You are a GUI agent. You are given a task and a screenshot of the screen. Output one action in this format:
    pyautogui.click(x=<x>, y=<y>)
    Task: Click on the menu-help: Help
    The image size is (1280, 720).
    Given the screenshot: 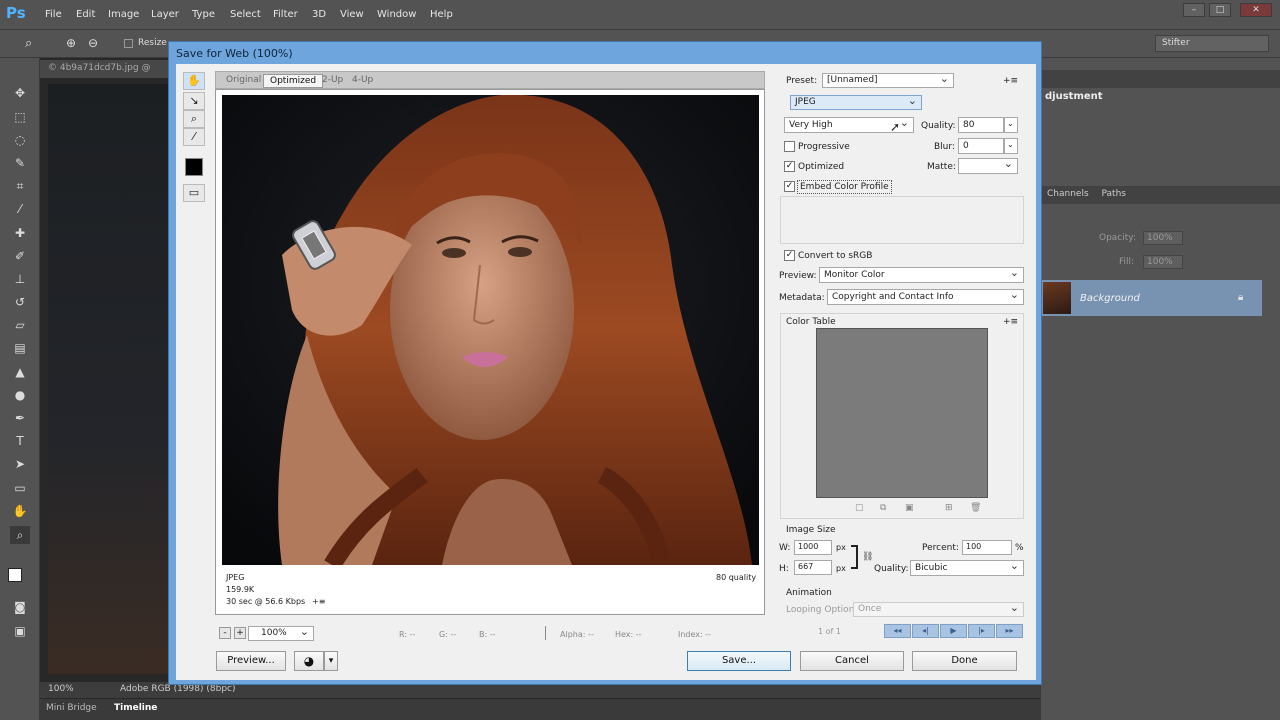 What is the action you would take?
    pyautogui.click(x=441, y=14)
    